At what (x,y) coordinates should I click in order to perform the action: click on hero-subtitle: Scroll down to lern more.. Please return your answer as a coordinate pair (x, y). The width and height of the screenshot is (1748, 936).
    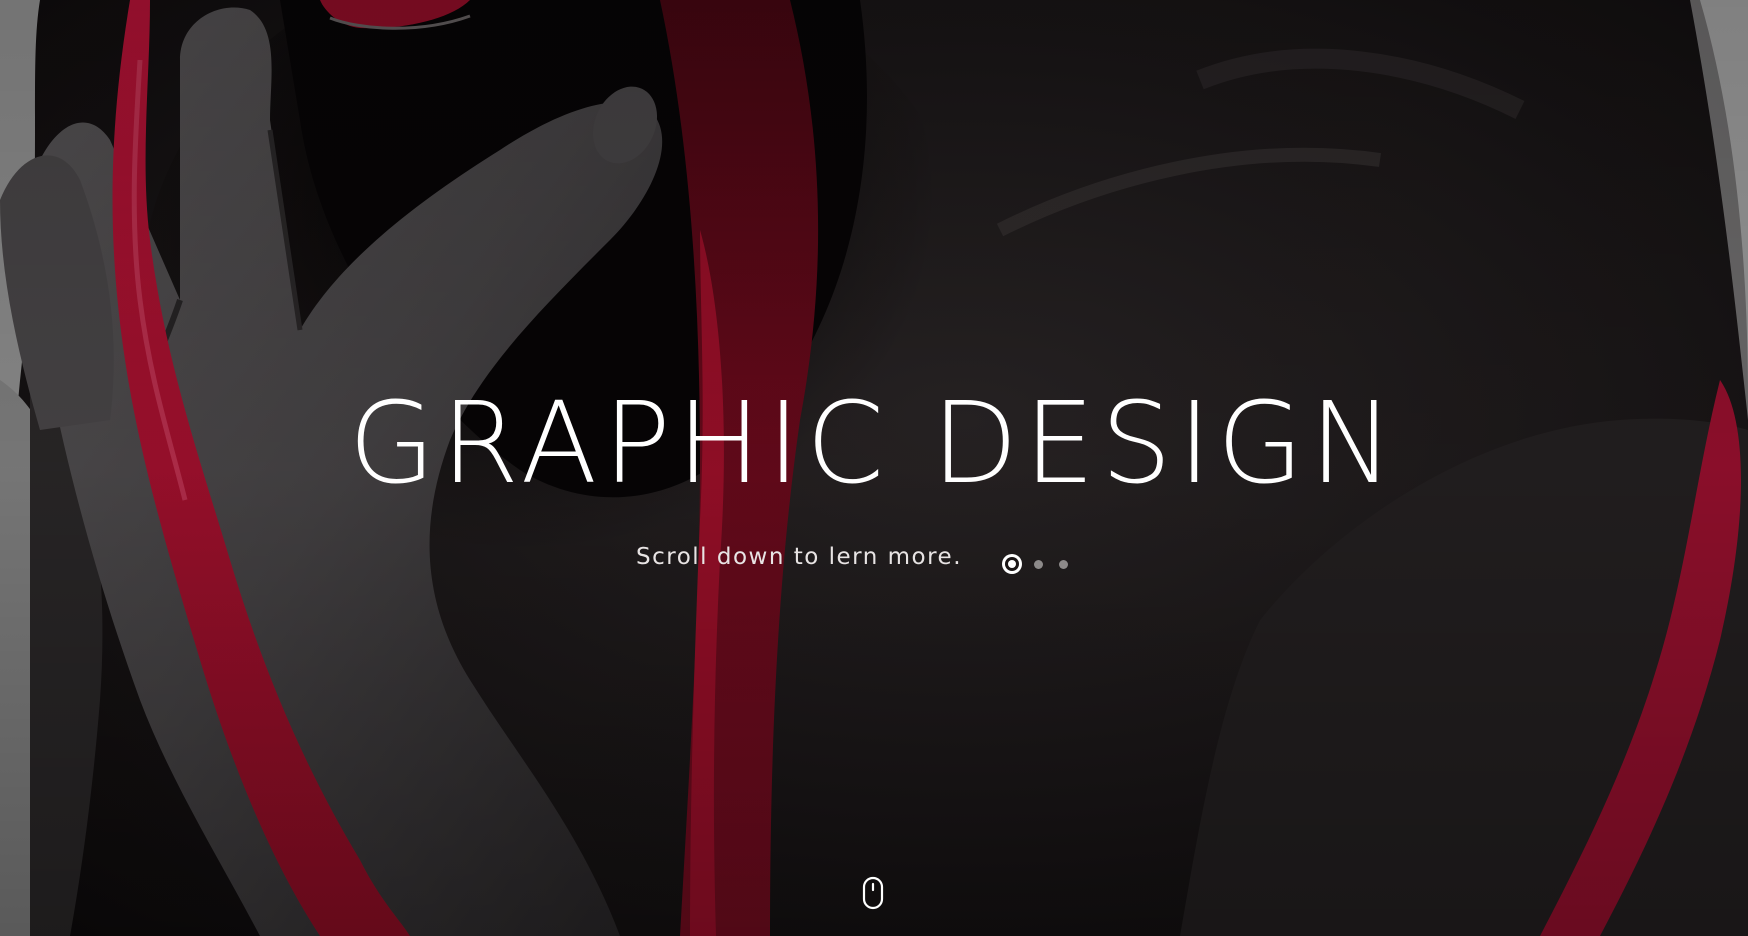
    Looking at the image, I should click on (799, 557).